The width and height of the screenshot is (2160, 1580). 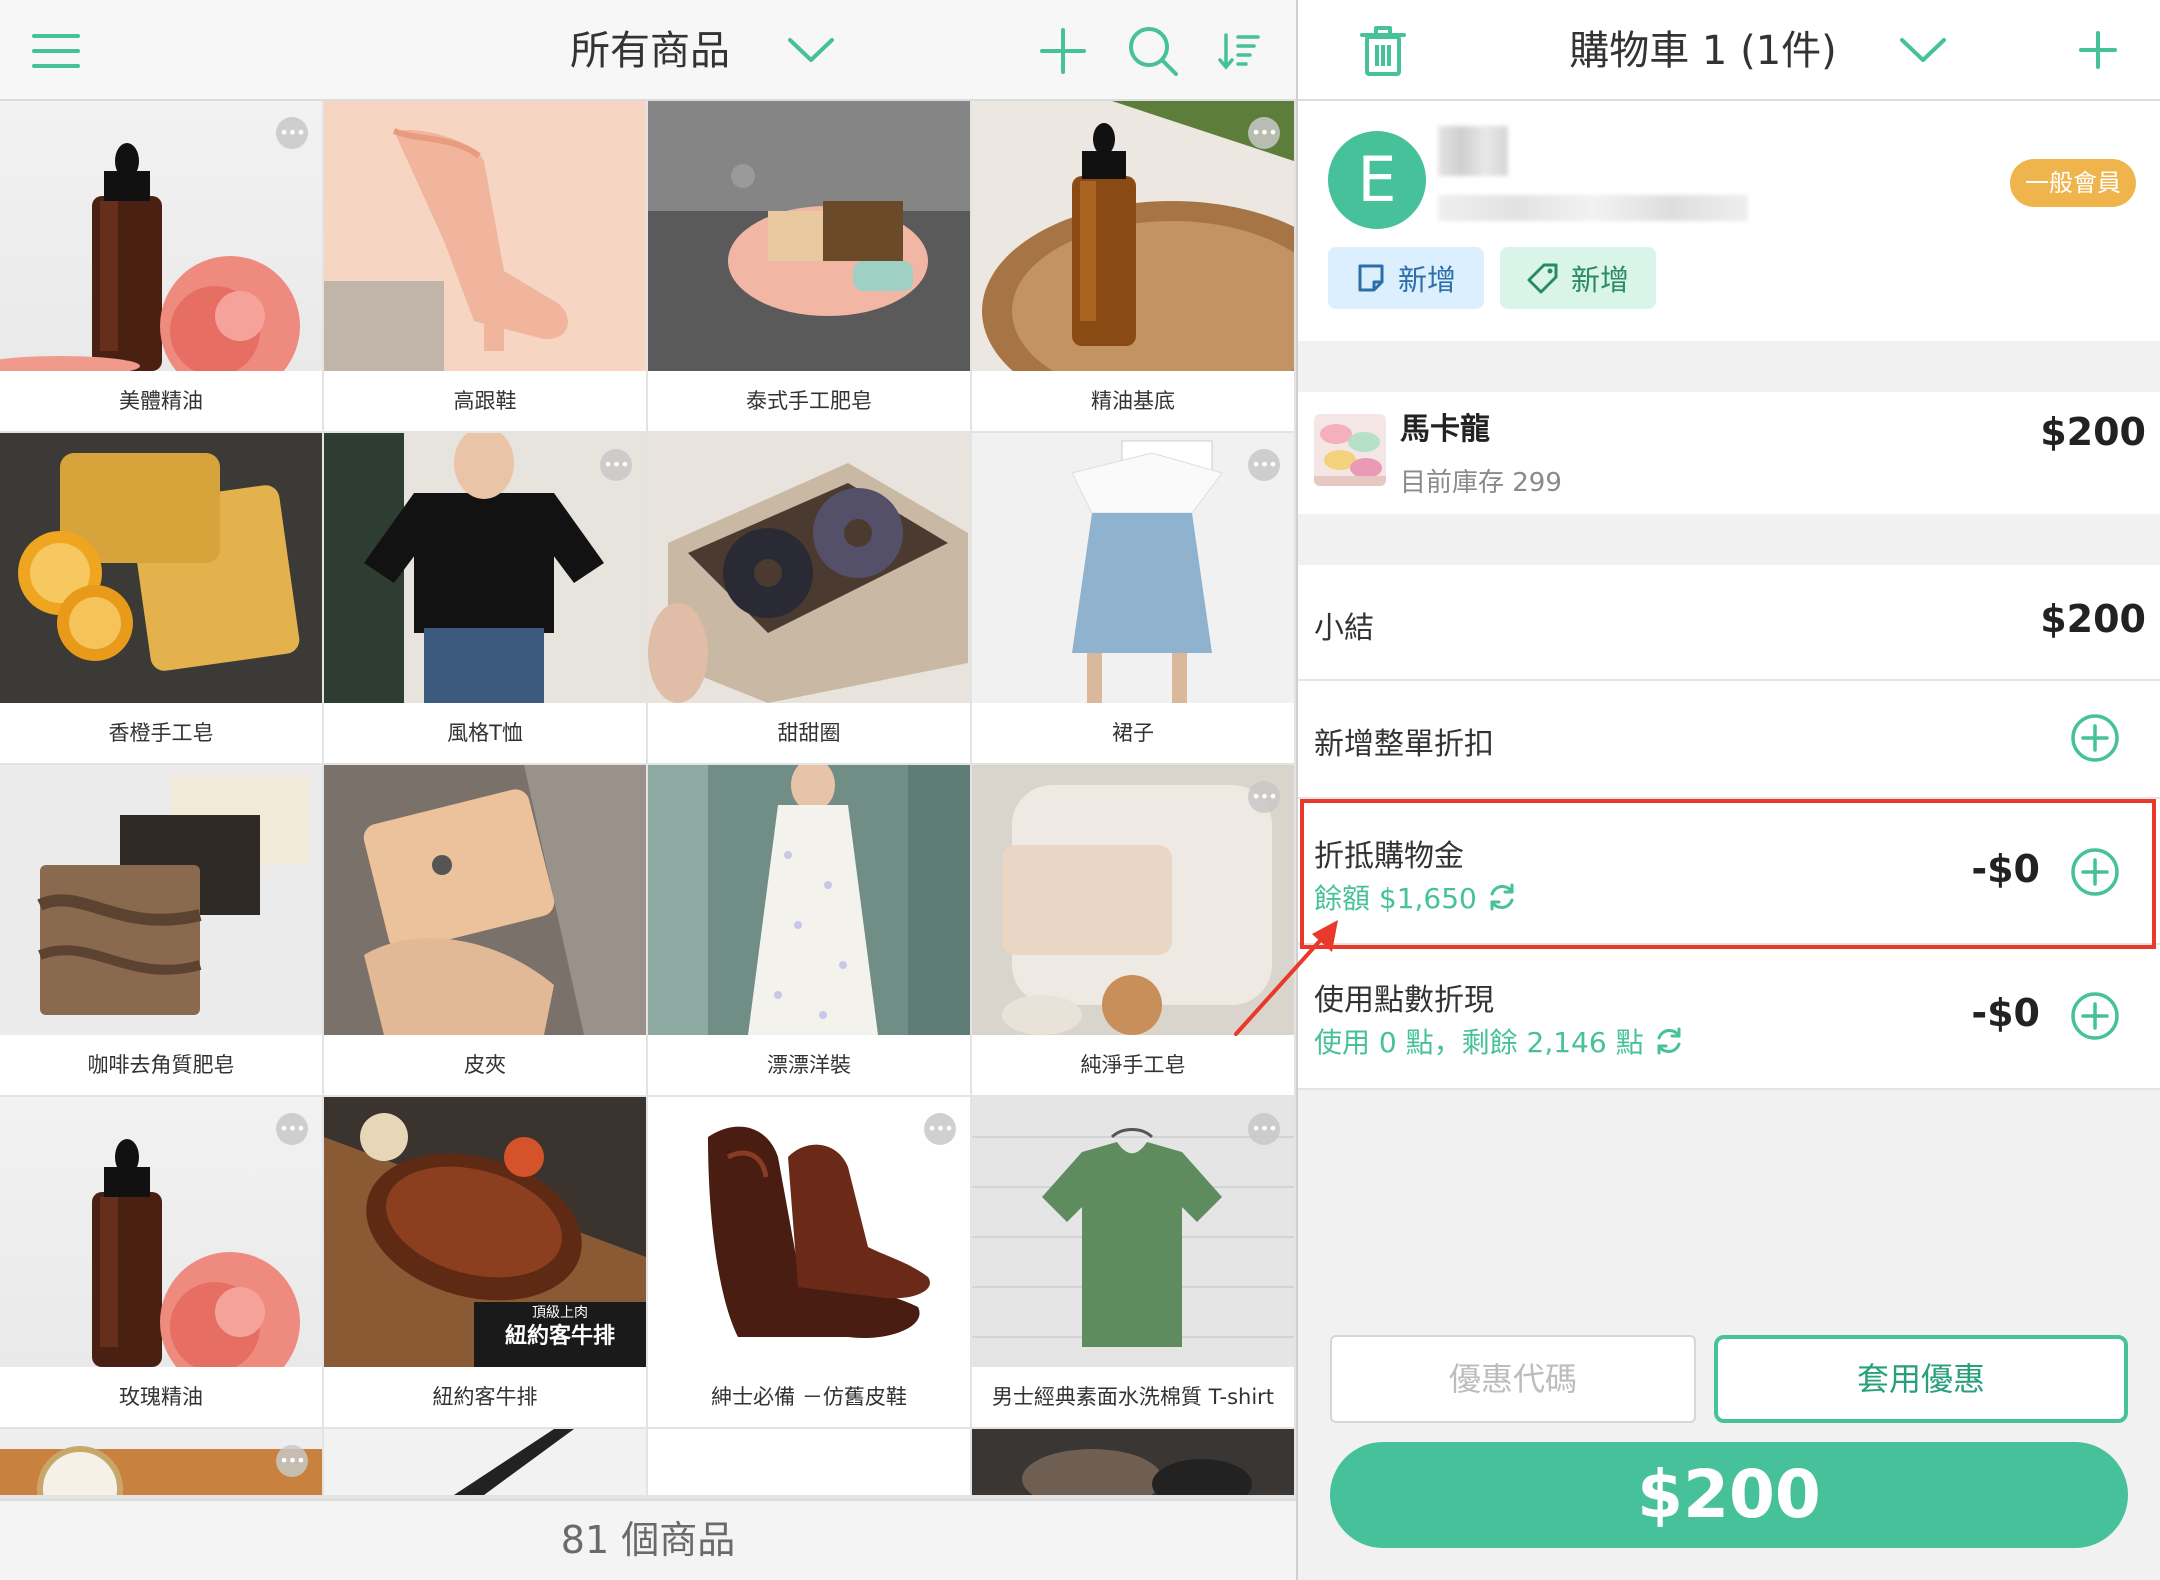 What do you see at coordinates (809, 900) in the screenshot?
I see `dress-image` at bounding box center [809, 900].